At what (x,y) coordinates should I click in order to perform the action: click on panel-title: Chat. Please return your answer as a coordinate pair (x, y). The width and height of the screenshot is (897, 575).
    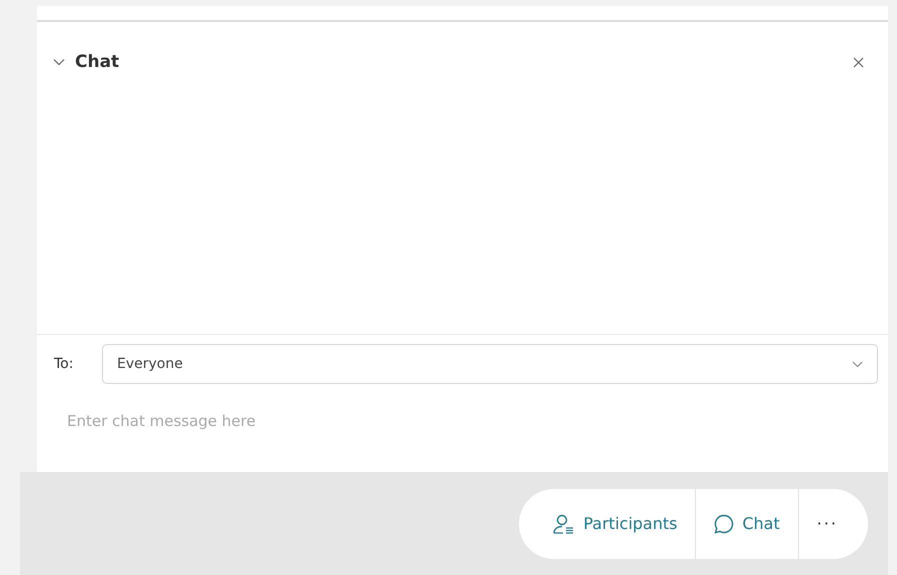
    Looking at the image, I should click on (97, 62).